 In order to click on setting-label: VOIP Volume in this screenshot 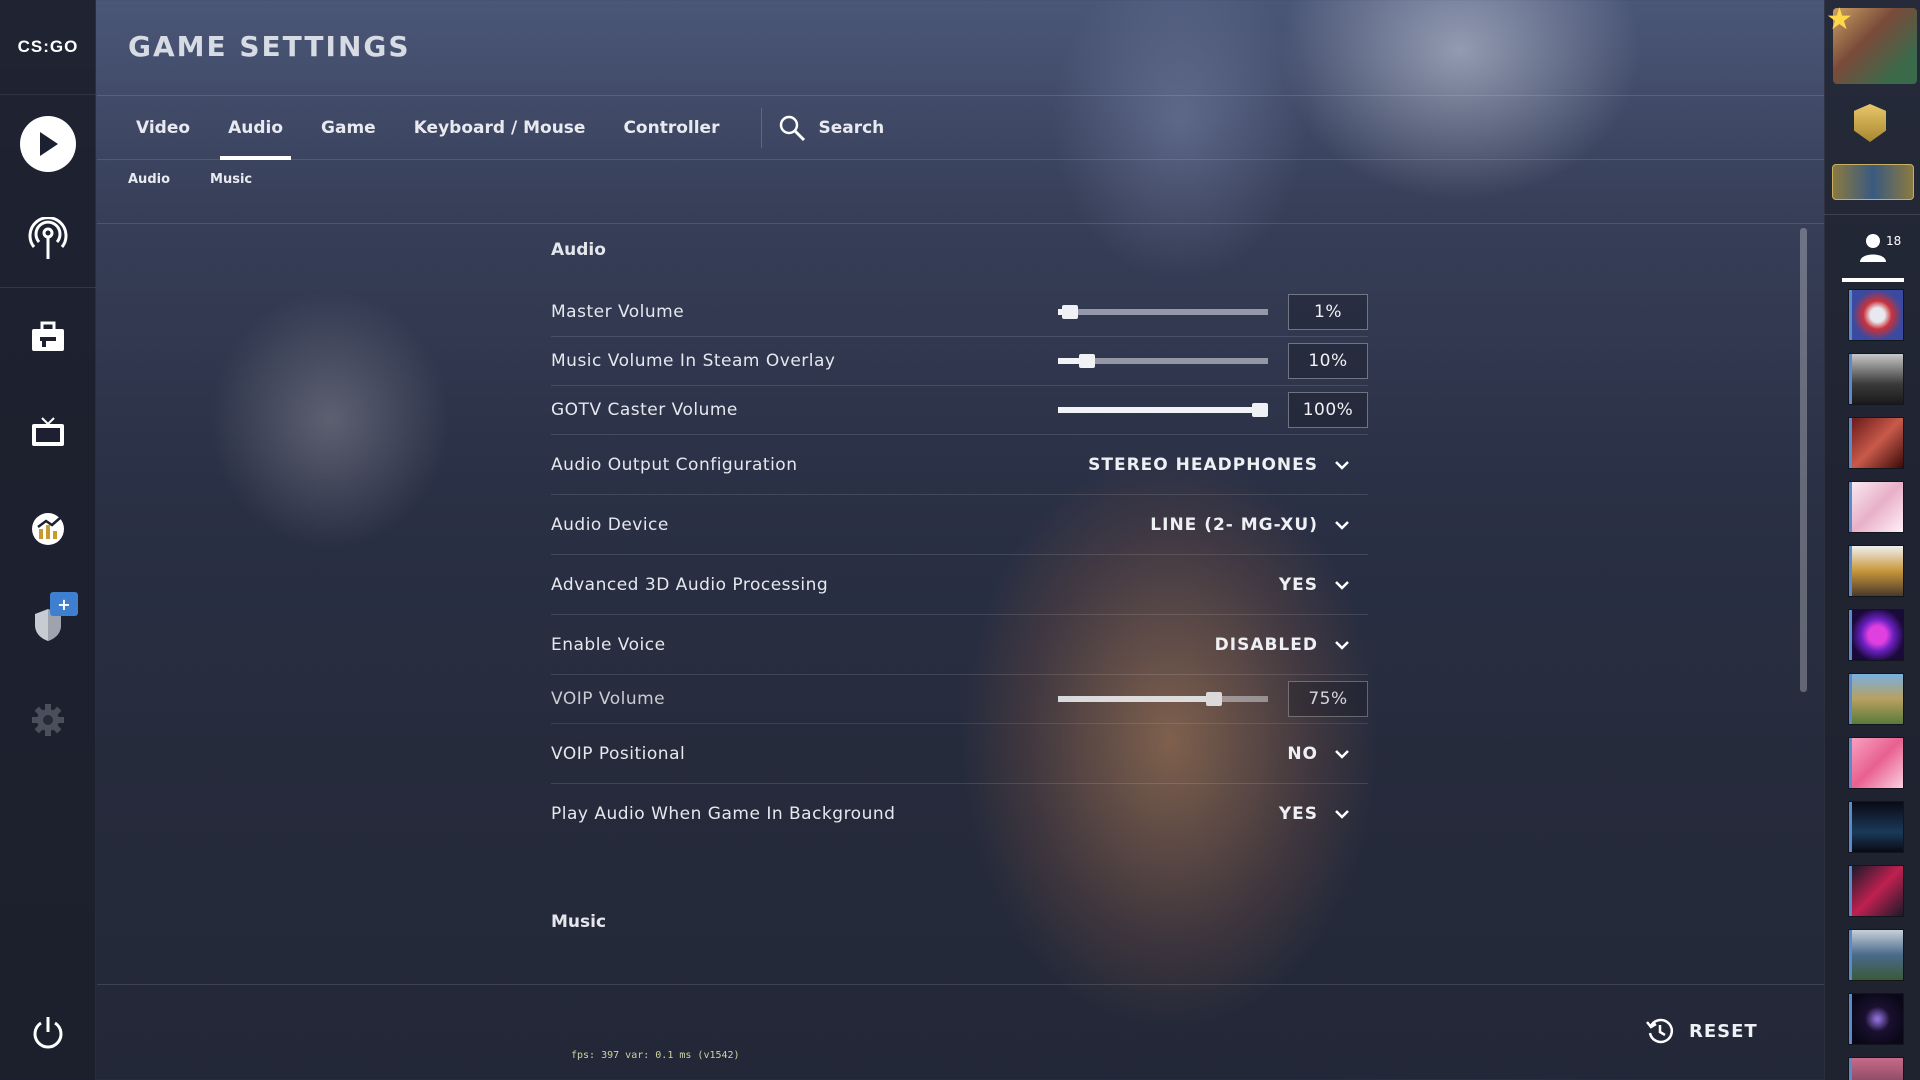, I will do `click(608, 699)`.